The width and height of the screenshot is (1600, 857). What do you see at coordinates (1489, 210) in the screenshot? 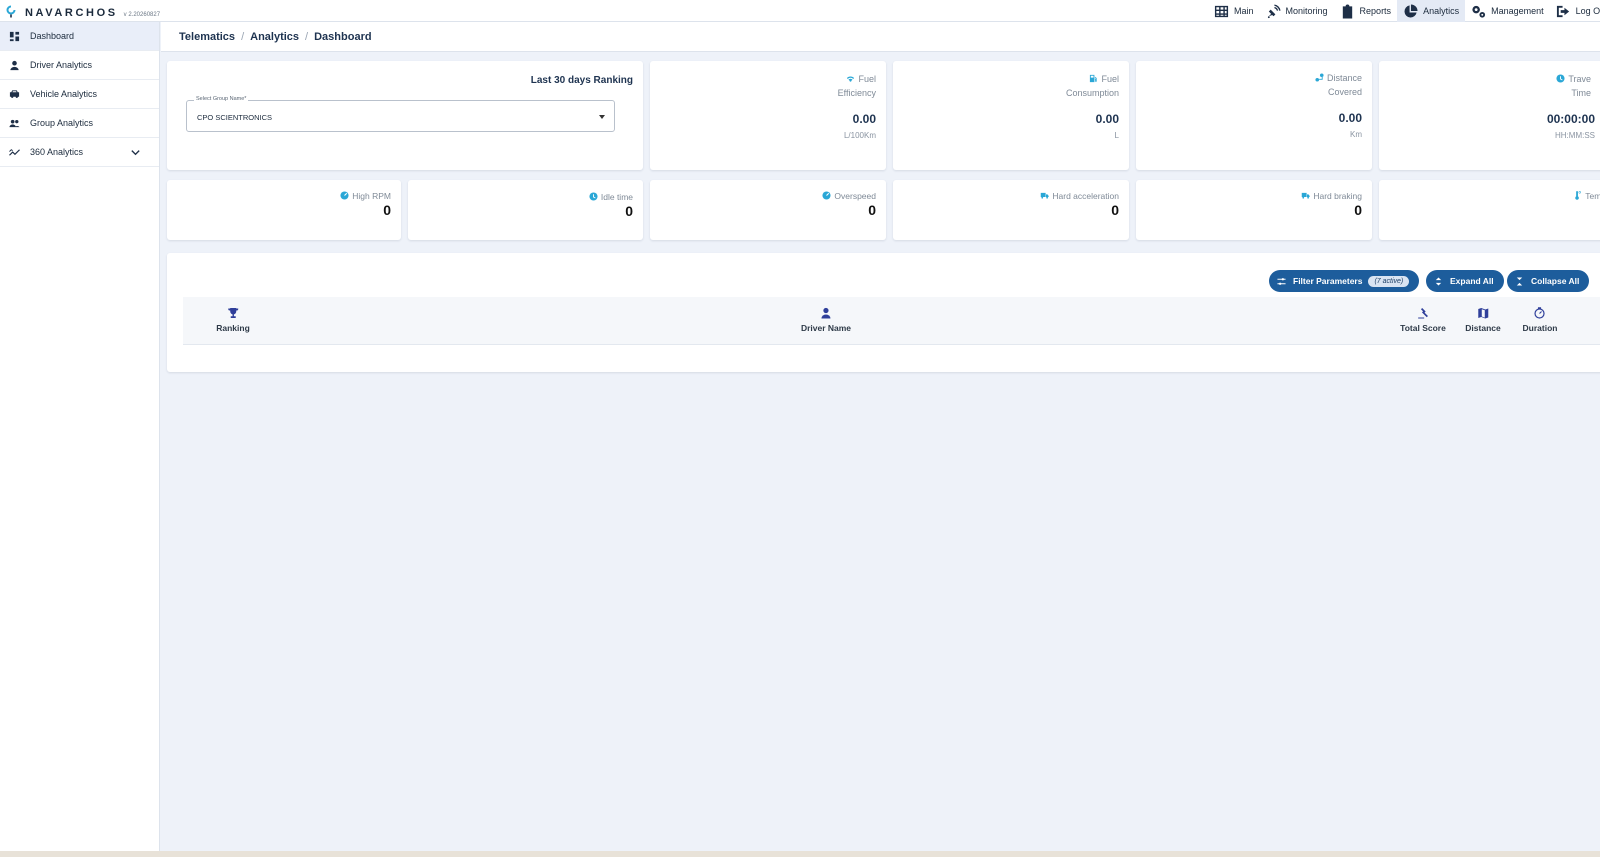
I see `event-card-temperature: Temperature 0` at bounding box center [1489, 210].